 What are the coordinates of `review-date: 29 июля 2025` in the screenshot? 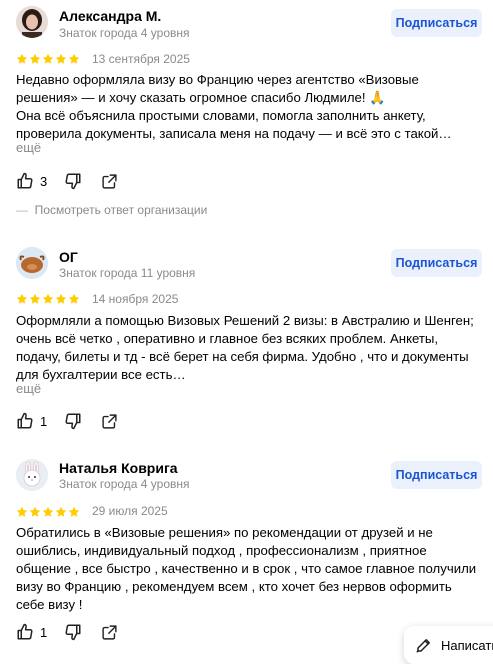 It's located at (130, 511).